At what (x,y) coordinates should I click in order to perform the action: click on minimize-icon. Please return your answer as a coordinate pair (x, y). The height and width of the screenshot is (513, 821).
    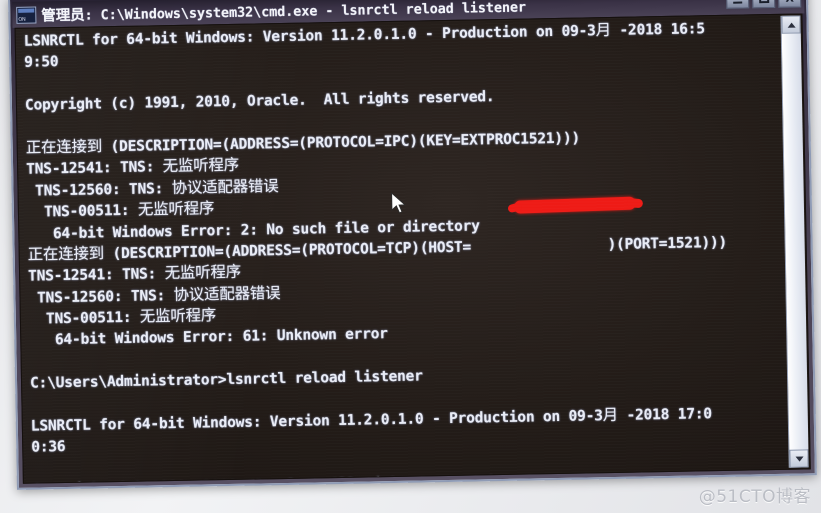
    Looking at the image, I should click on (738, 2).